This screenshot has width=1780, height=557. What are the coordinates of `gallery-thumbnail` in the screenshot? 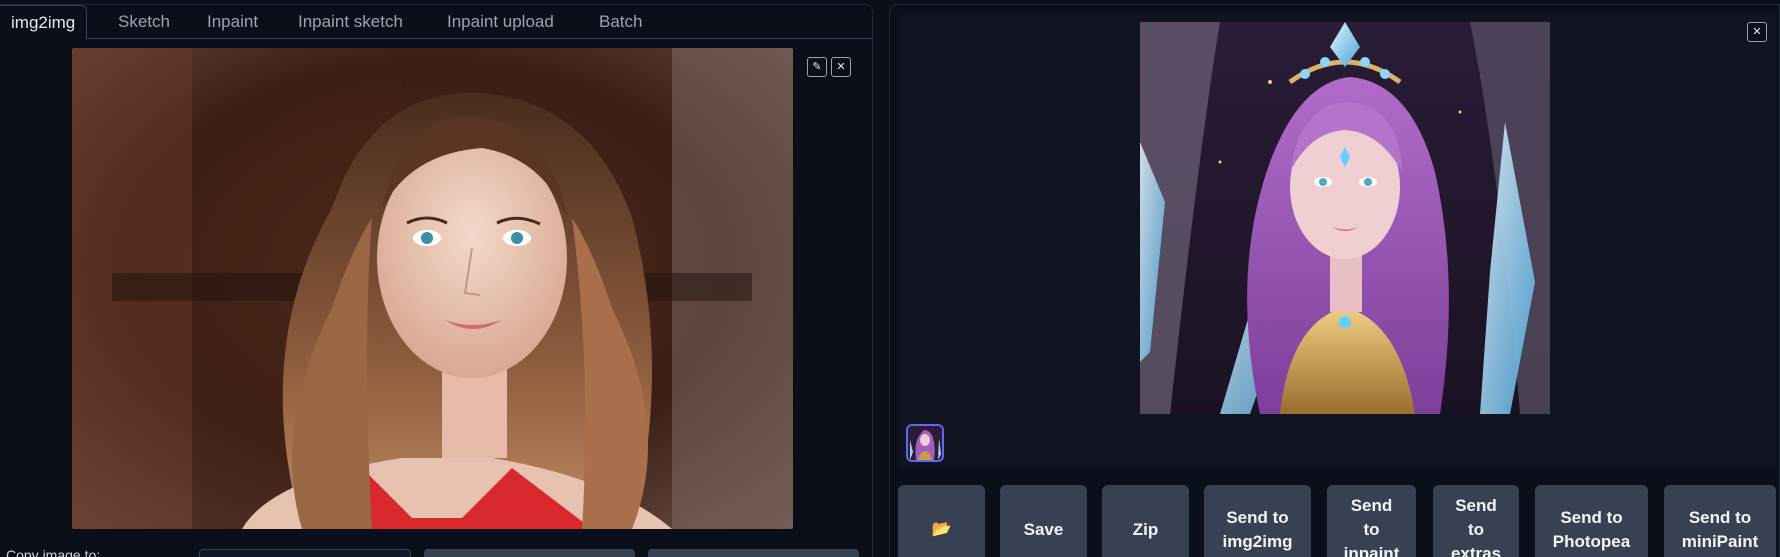 It's located at (925, 443).